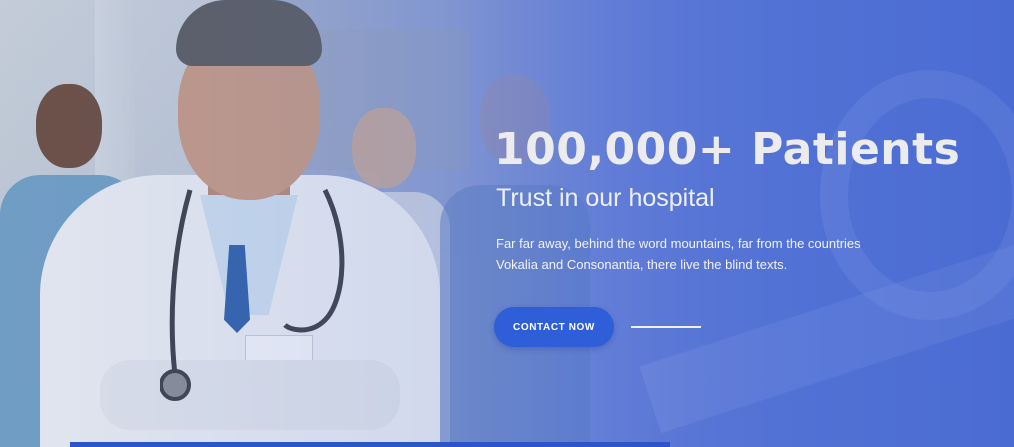 The image size is (1014, 447). Describe the element at coordinates (727, 149) in the screenshot. I see `hero-title: 100,000+ Patients` at that location.